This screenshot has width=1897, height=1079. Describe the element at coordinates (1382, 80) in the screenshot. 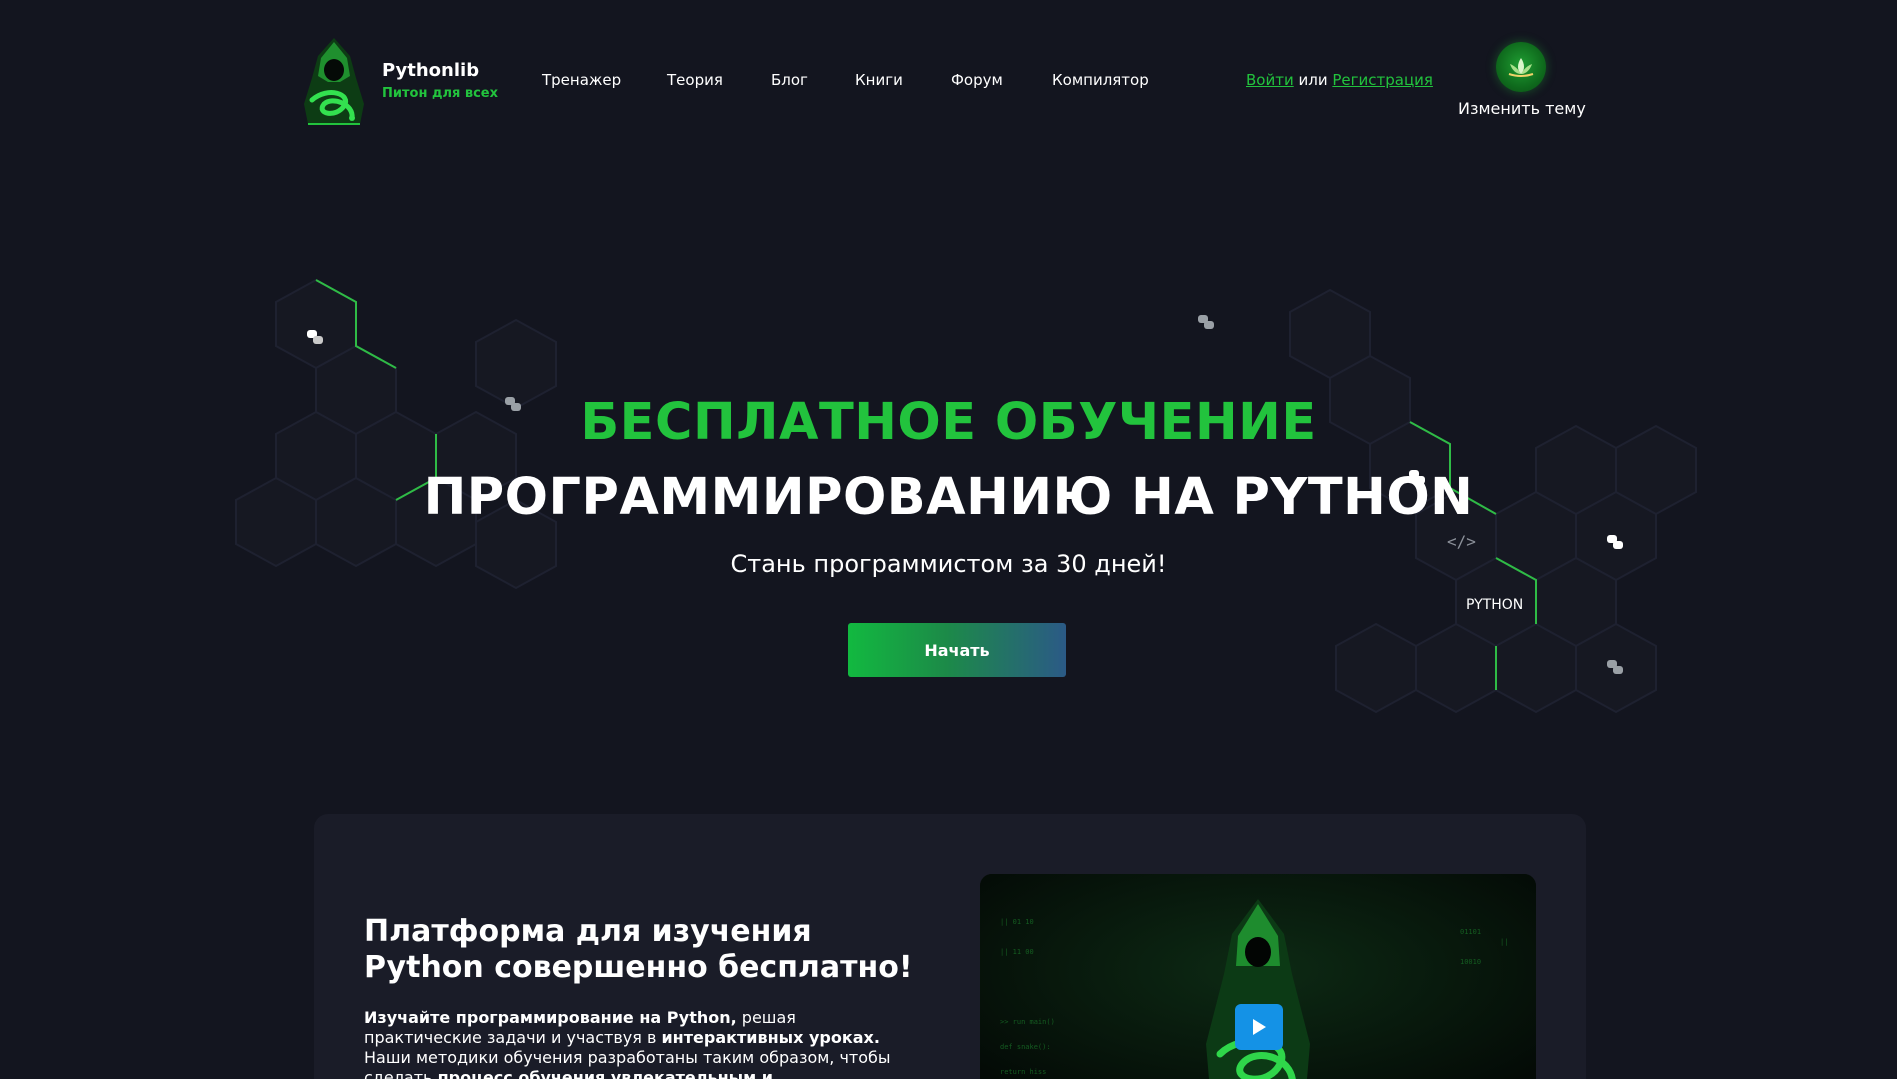

I see `register-link: Регистрация` at that location.